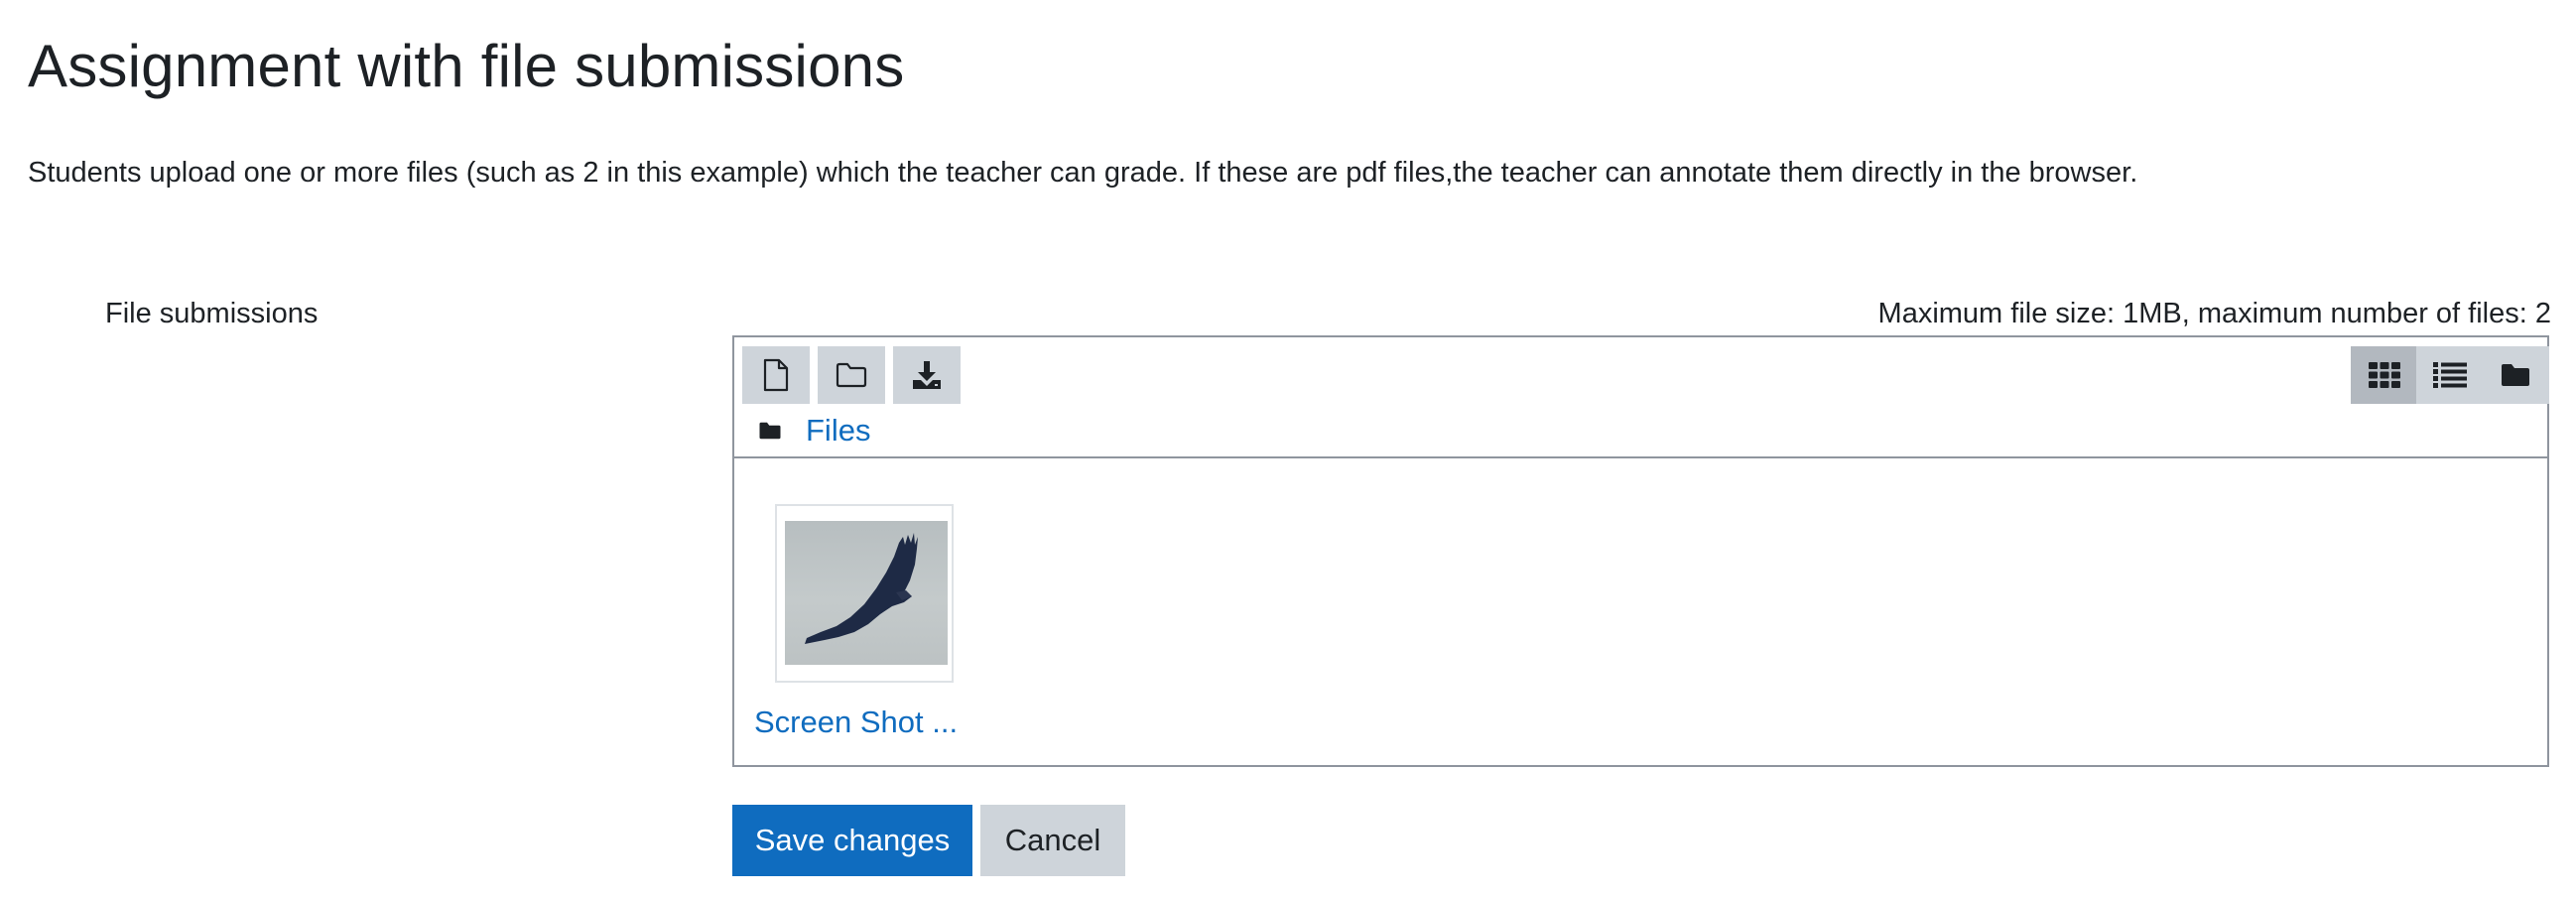 The height and width of the screenshot is (899, 2576). I want to click on download-all-button, so click(927, 375).